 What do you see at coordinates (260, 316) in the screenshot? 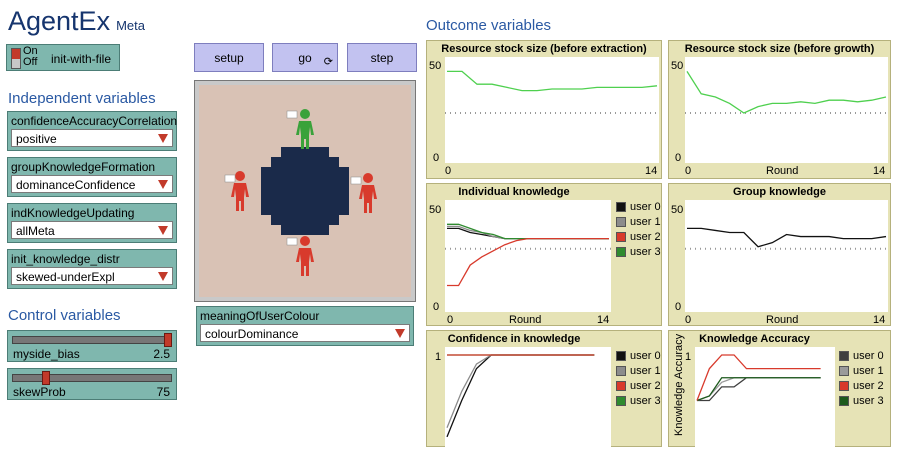
I see `chooser-label: meaningOfUserColour` at bounding box center [260, 316].